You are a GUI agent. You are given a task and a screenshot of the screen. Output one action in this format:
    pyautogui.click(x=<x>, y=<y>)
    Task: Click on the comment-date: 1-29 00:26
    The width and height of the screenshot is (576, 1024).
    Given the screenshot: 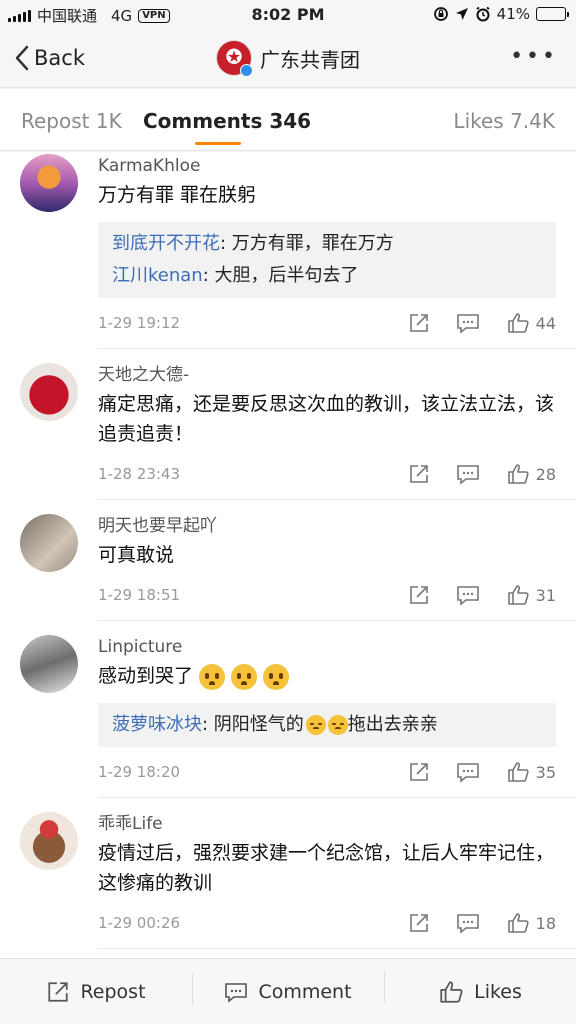 What is the action you would take?
    pyautogui.click(x=139, y=923)
    